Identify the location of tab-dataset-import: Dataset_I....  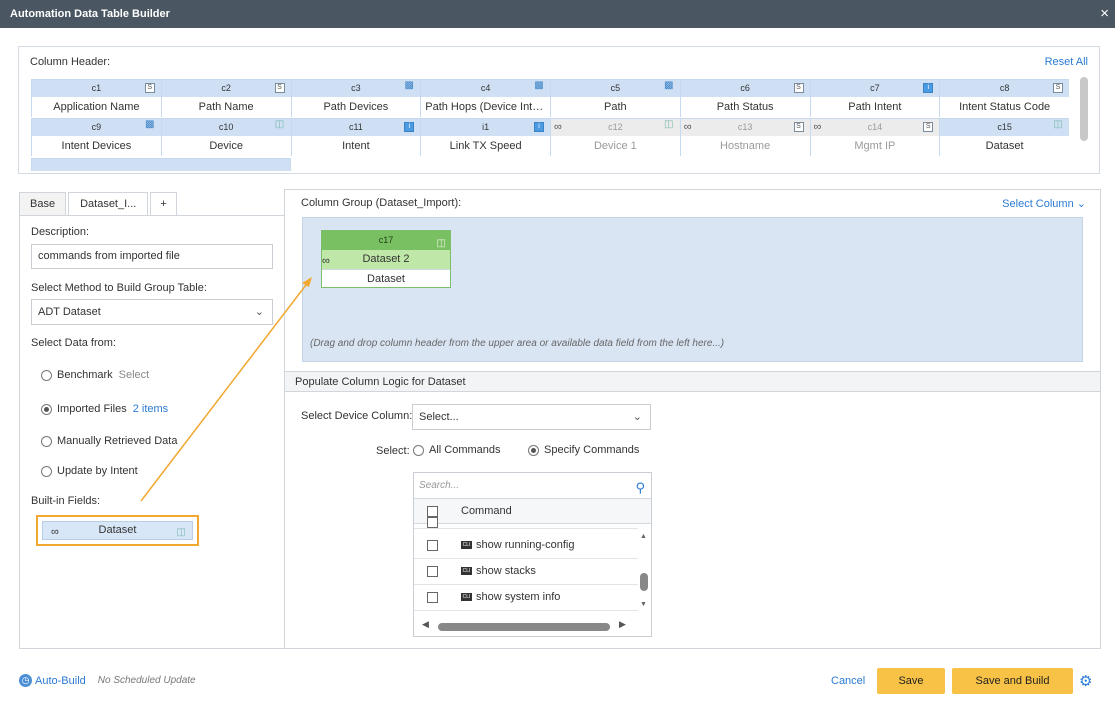
(108, 204).